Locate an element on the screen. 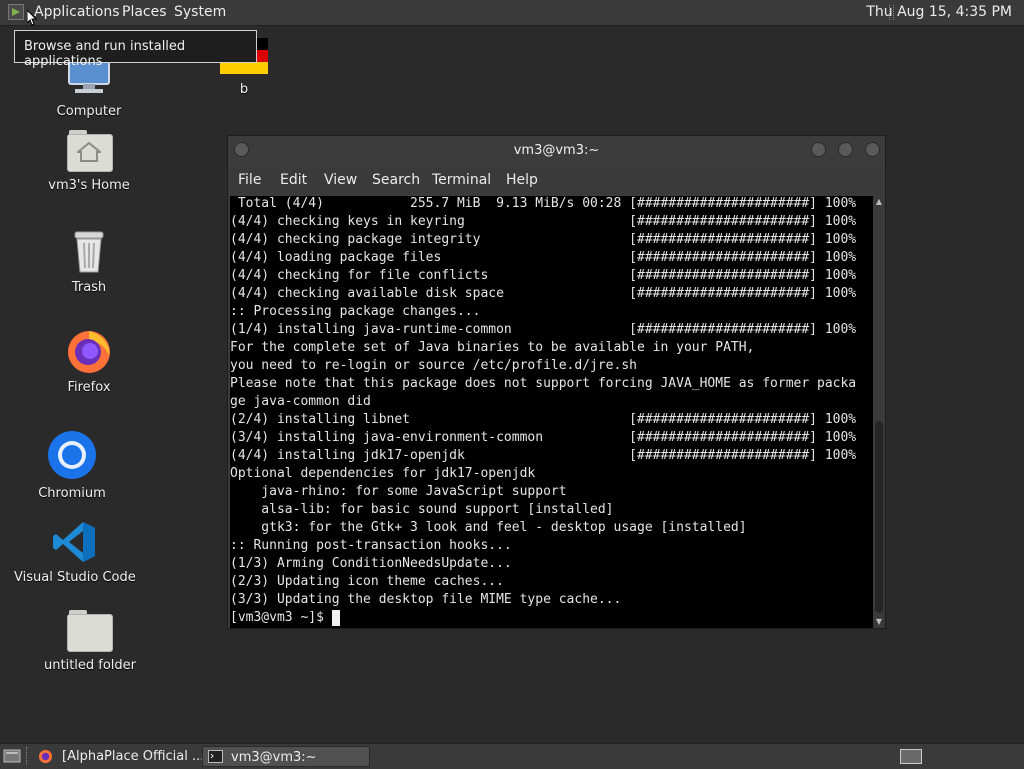 This screenshot has width=1024, height=769. window-title: vm3@vm3:~ is located at coordinates (556, 150).